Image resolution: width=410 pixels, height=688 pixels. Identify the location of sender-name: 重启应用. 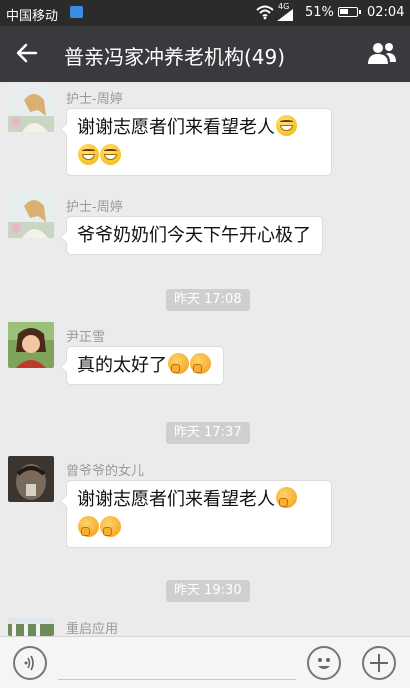
(92, 629).